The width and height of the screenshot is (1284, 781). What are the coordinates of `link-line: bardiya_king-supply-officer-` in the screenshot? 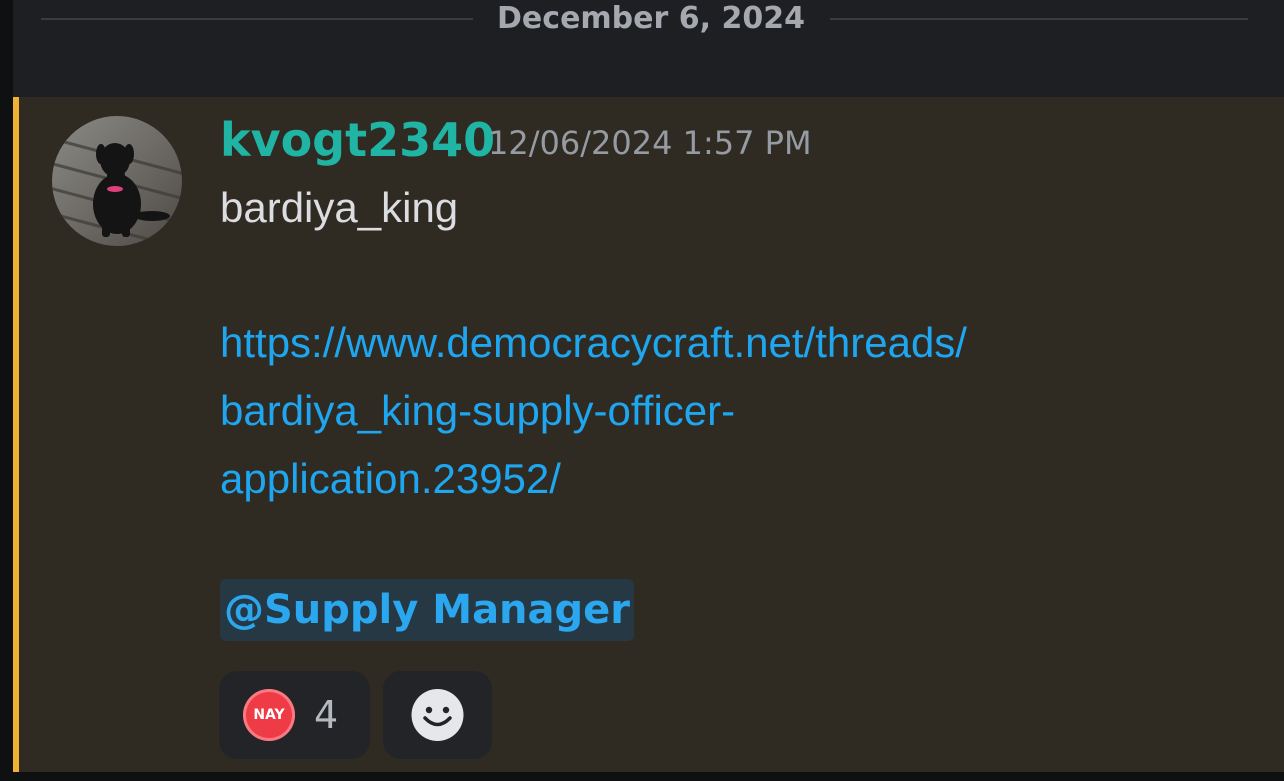 It's located at (477, 410).